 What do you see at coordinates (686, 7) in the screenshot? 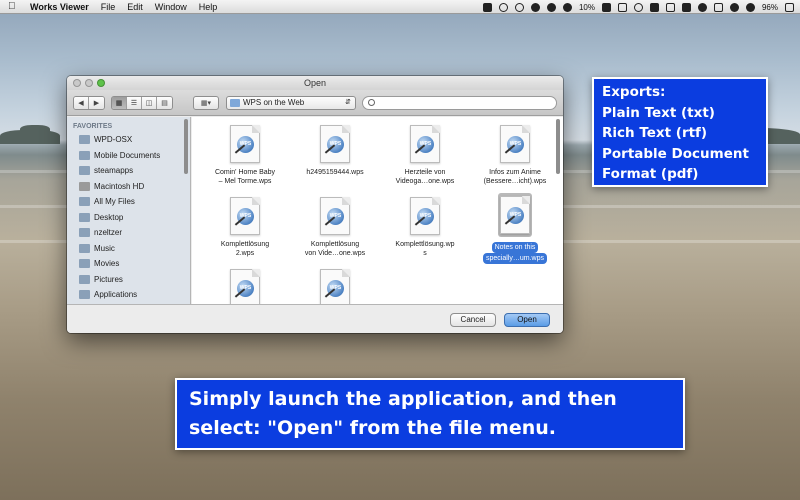
I see `lightning-icon` at bounding box center [686, 7].